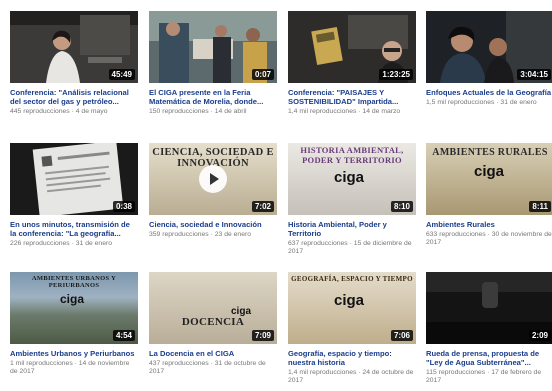 The height and width of the screenshot is (391, 552). Describe the element at coordinates (352, 47) in the screenshot. I see `video-thumbnail: 1:23:25` at that location.